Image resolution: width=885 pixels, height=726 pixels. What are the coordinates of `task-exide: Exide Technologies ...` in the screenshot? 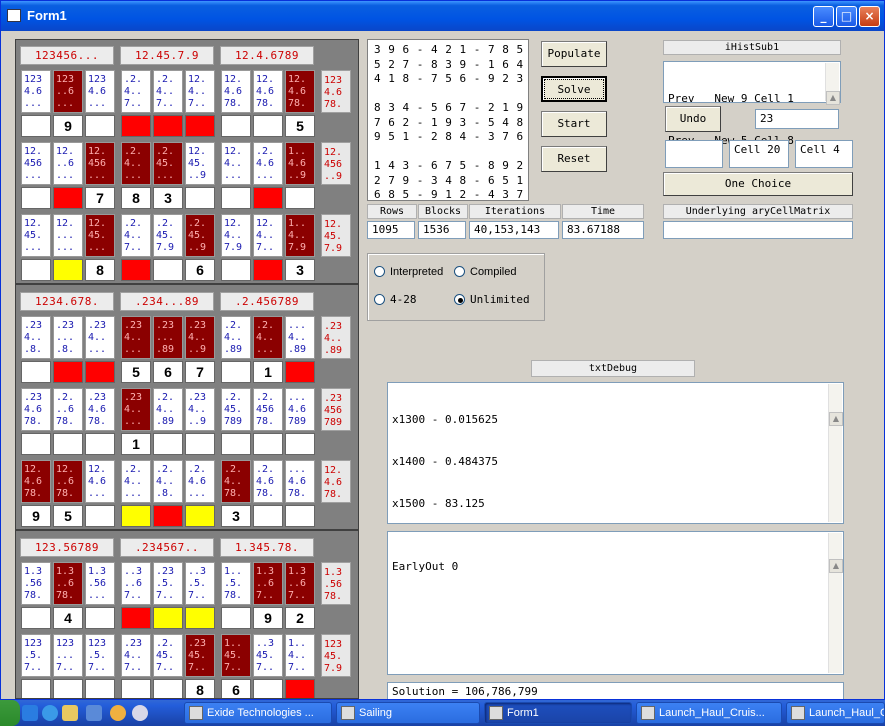 It's located at (258, 713).